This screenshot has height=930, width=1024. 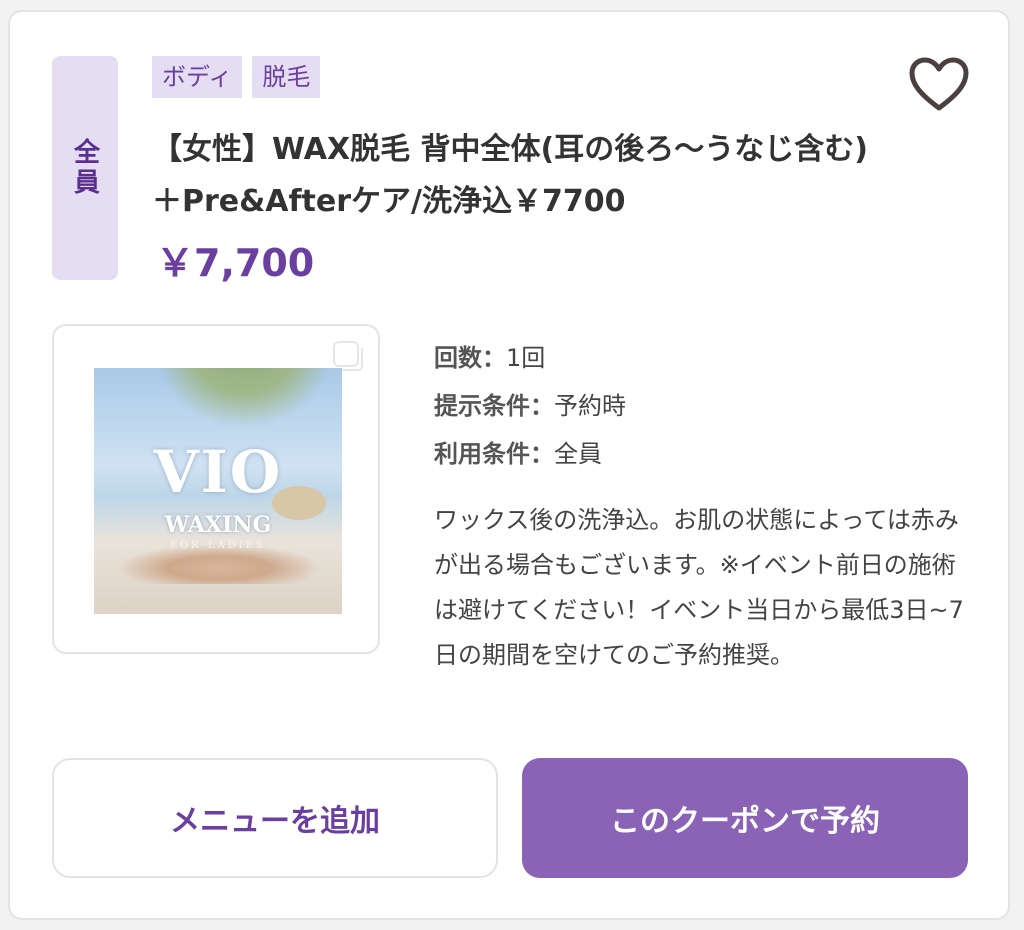 I want to click on detail-row-count: 回数：1回, so click(x=699, y=358).